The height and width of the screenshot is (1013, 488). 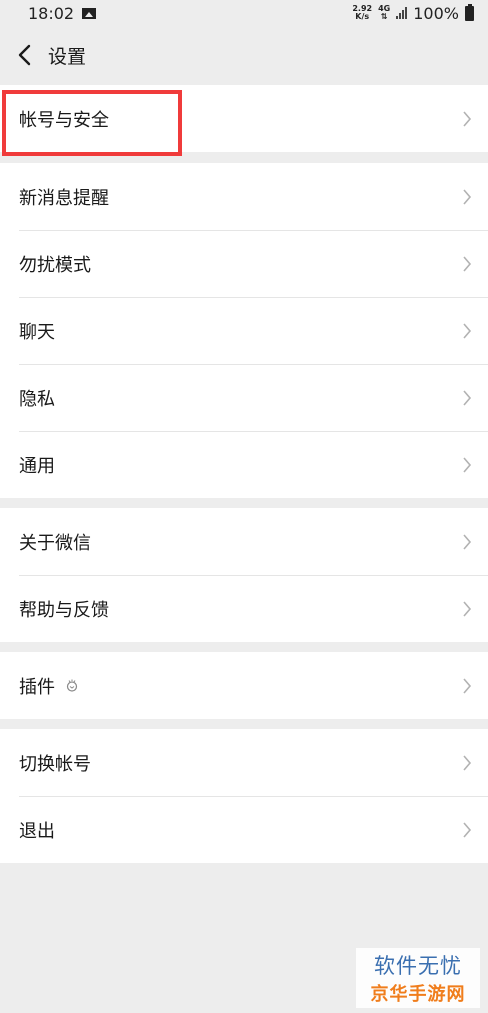 I want to click on watermark-line1: 软件无忧, so click(x=418, y=966).